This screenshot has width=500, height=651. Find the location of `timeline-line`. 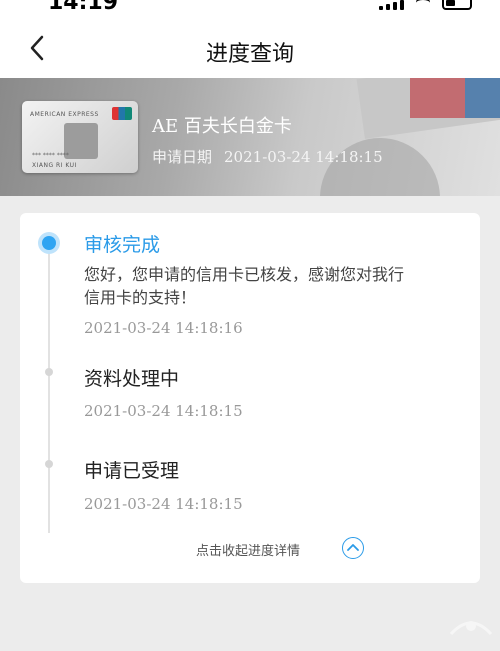

timeline-line is located at coordinates (49, 387).